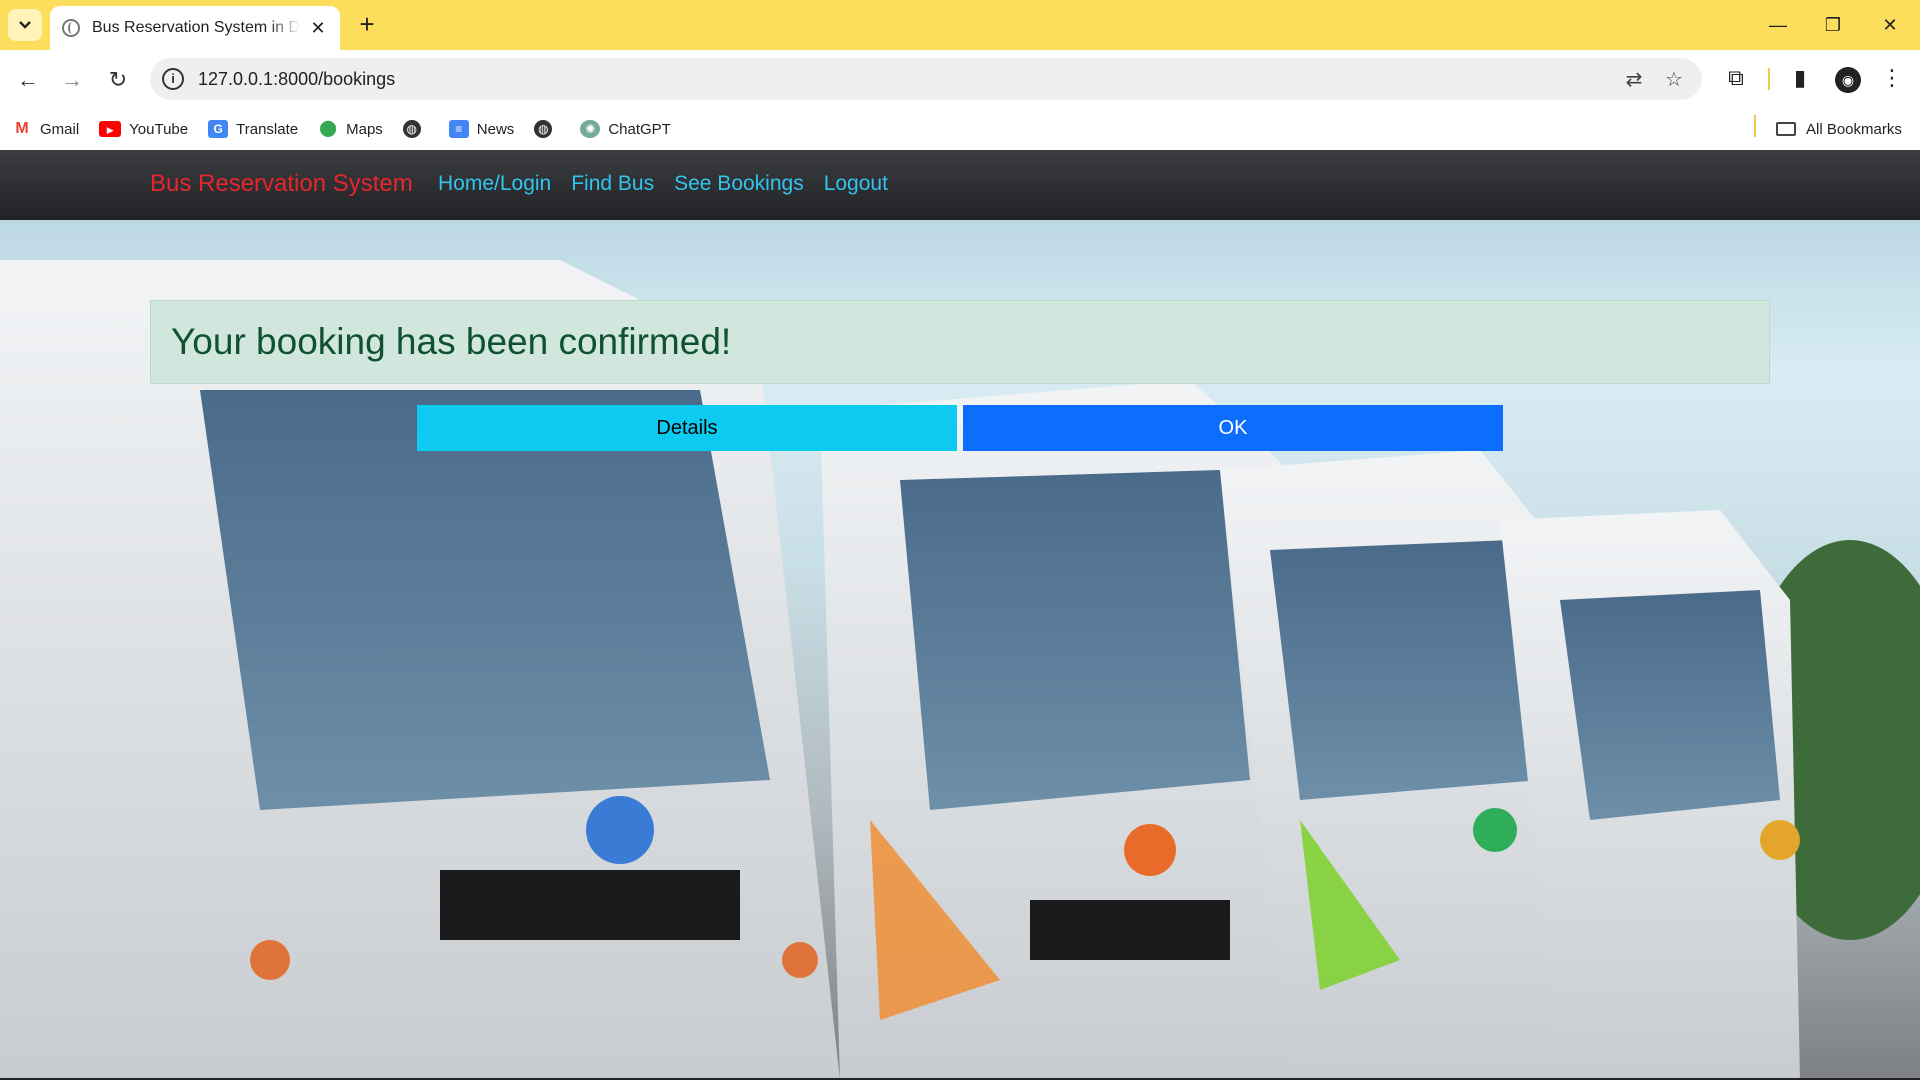 The height and width of the screenshot is (1080, 1920). Describe the element at coordinates (1786, 129) in the screenshot. I see `folder-icon` at that location.